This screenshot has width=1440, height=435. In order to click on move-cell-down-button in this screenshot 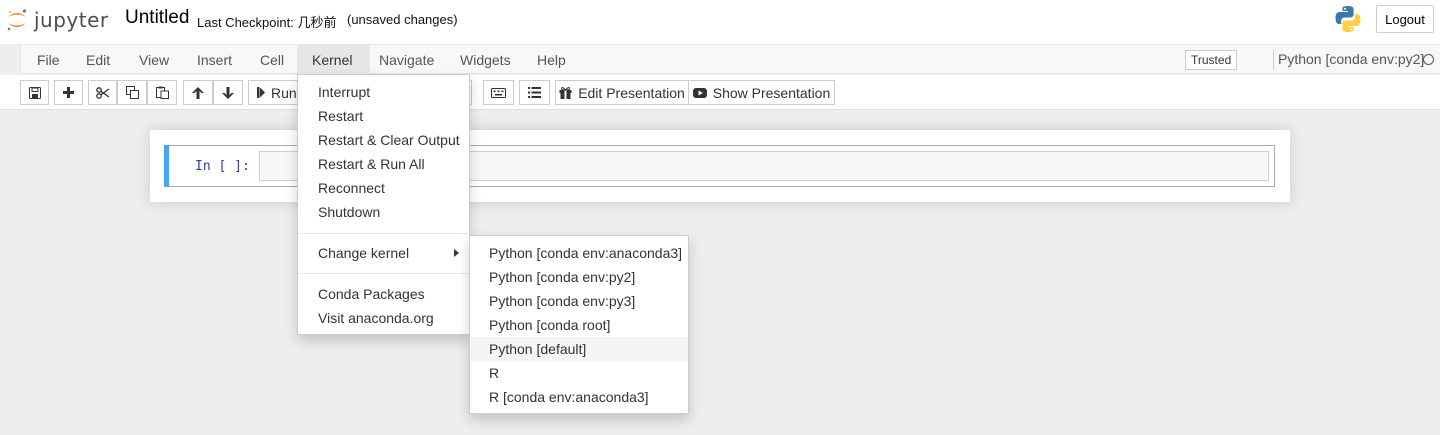, I will do `click(228, 92)`.